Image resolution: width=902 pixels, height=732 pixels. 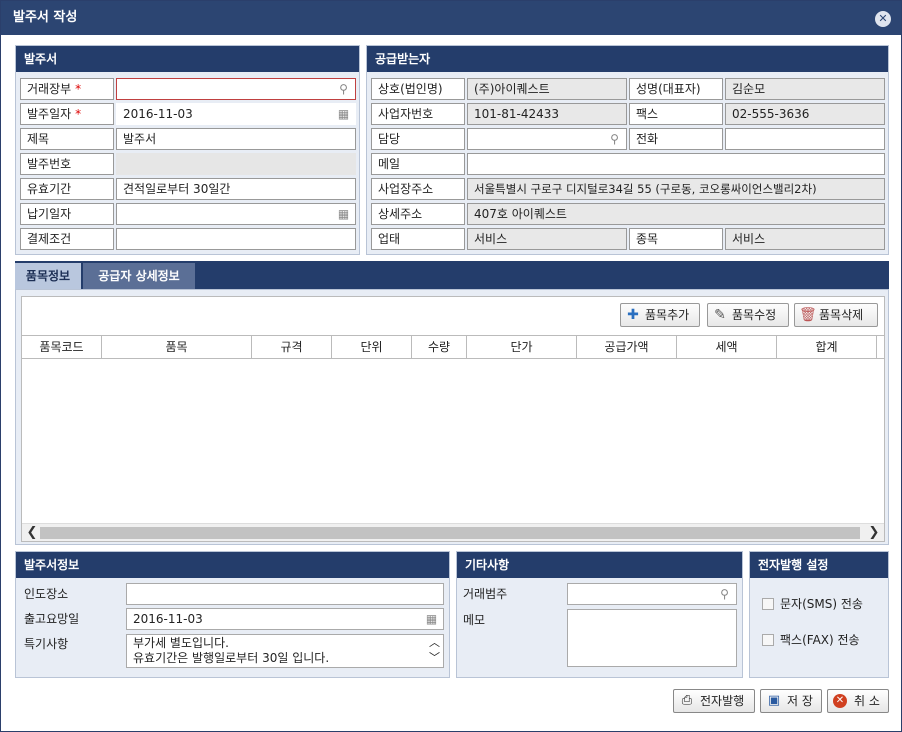 What do you see at coordinates (62, 347) in the screenshot?
I see `col-header: 품목코드` at bounding box center [62, 347].